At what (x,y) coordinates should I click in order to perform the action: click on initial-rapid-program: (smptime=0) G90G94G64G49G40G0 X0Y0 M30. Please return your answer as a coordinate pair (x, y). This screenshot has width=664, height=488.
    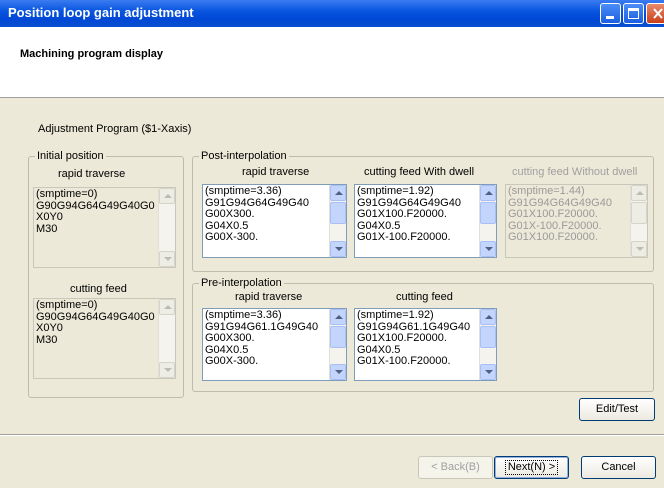
    Looking at the image, I should click on (104, 227).